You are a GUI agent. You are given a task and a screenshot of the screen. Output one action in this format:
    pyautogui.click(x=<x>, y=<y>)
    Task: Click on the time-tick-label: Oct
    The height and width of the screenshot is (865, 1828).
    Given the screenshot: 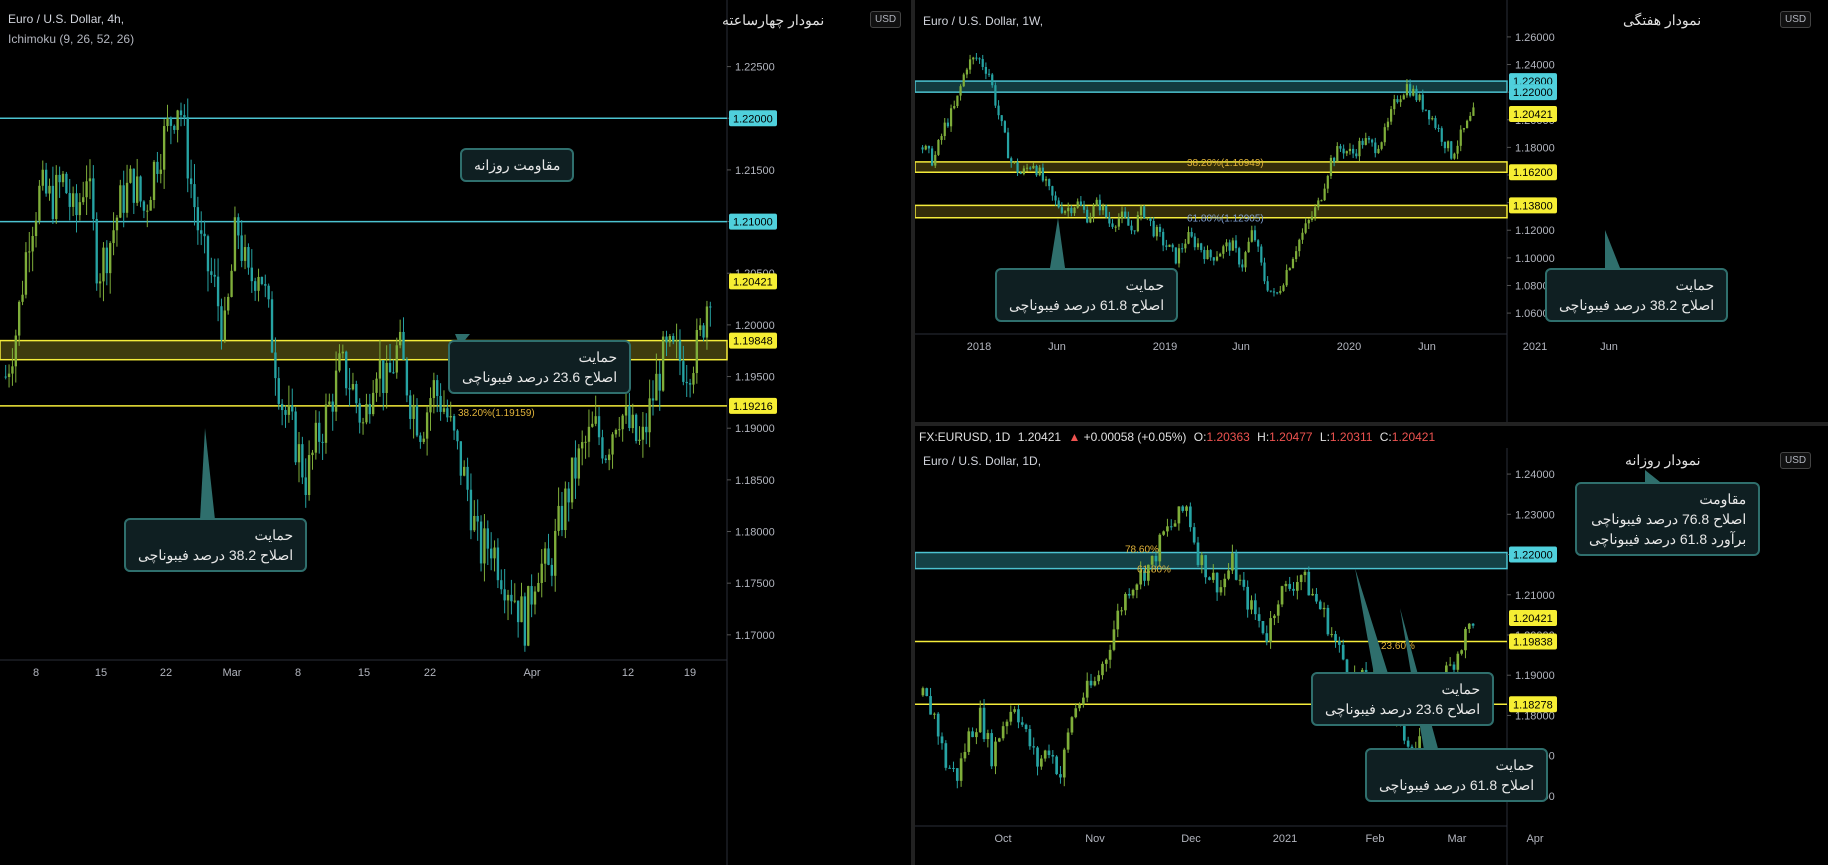 What is the action you would take?
    pyautogui.click(x=1002, y=839)
    